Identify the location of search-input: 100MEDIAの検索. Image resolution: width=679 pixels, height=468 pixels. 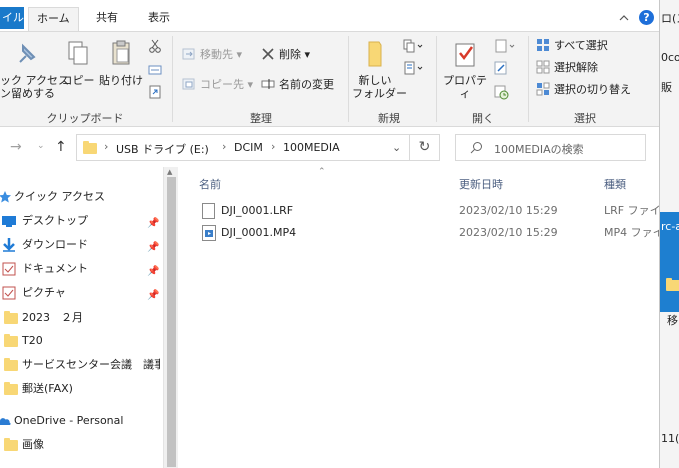
(550, 147).